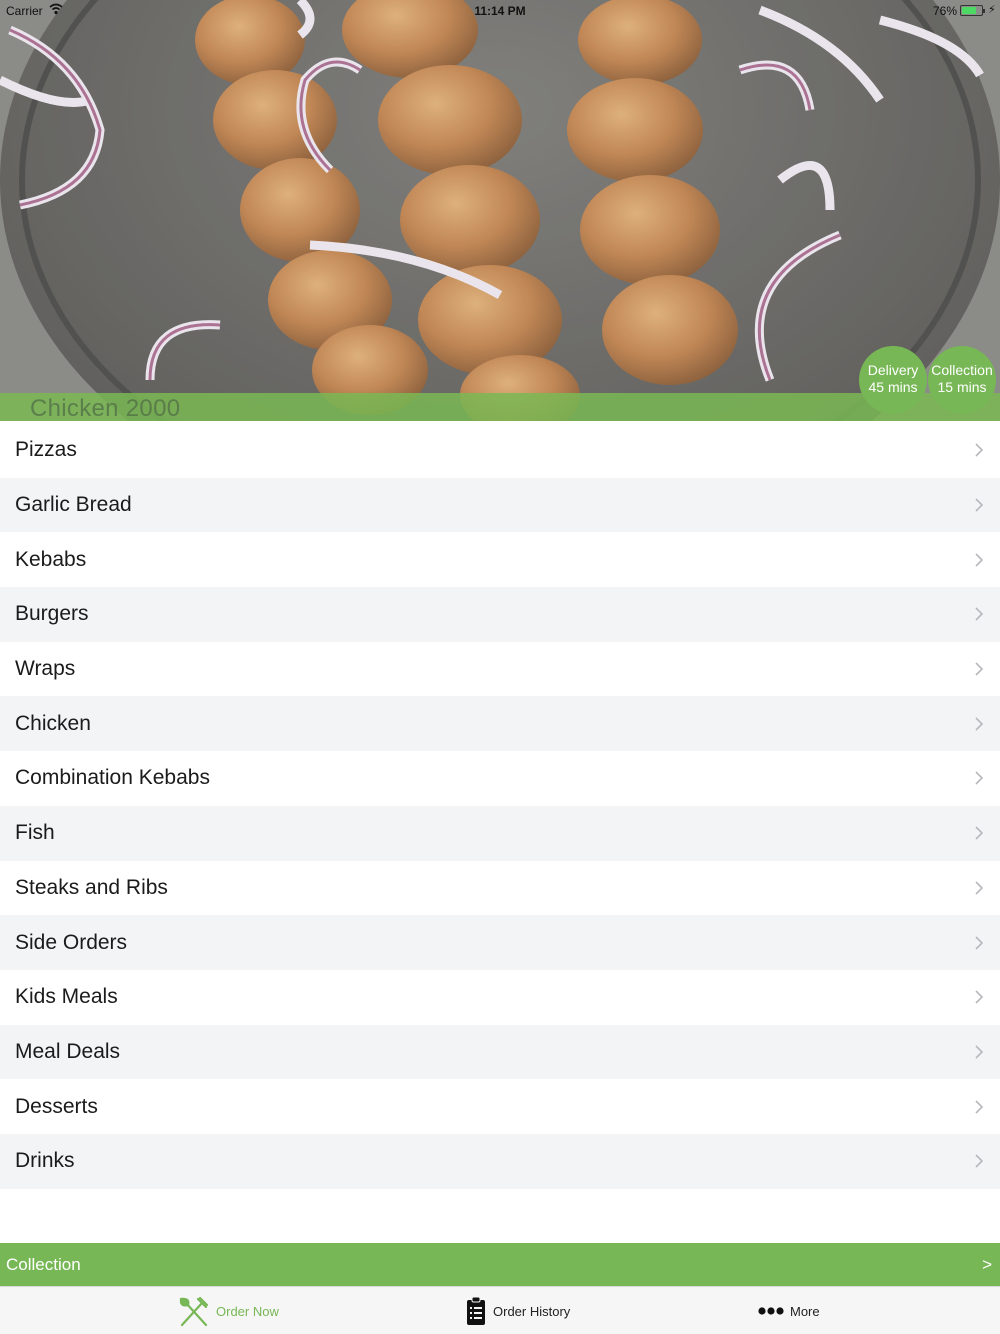  I want to click on category-row: Pizzas, so click(500, 450).